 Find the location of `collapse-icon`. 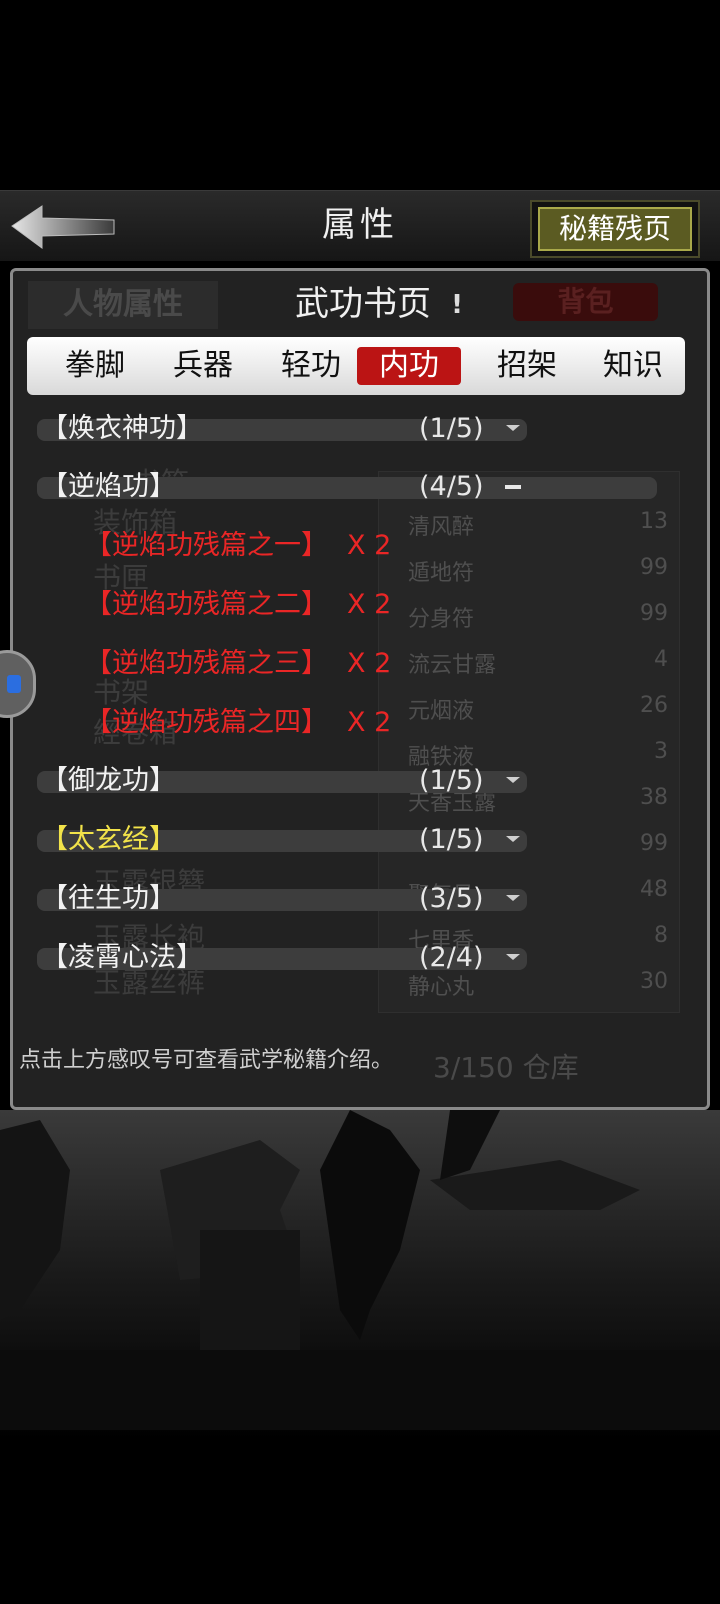

collapse-icon is located at coordinates (513, 487).